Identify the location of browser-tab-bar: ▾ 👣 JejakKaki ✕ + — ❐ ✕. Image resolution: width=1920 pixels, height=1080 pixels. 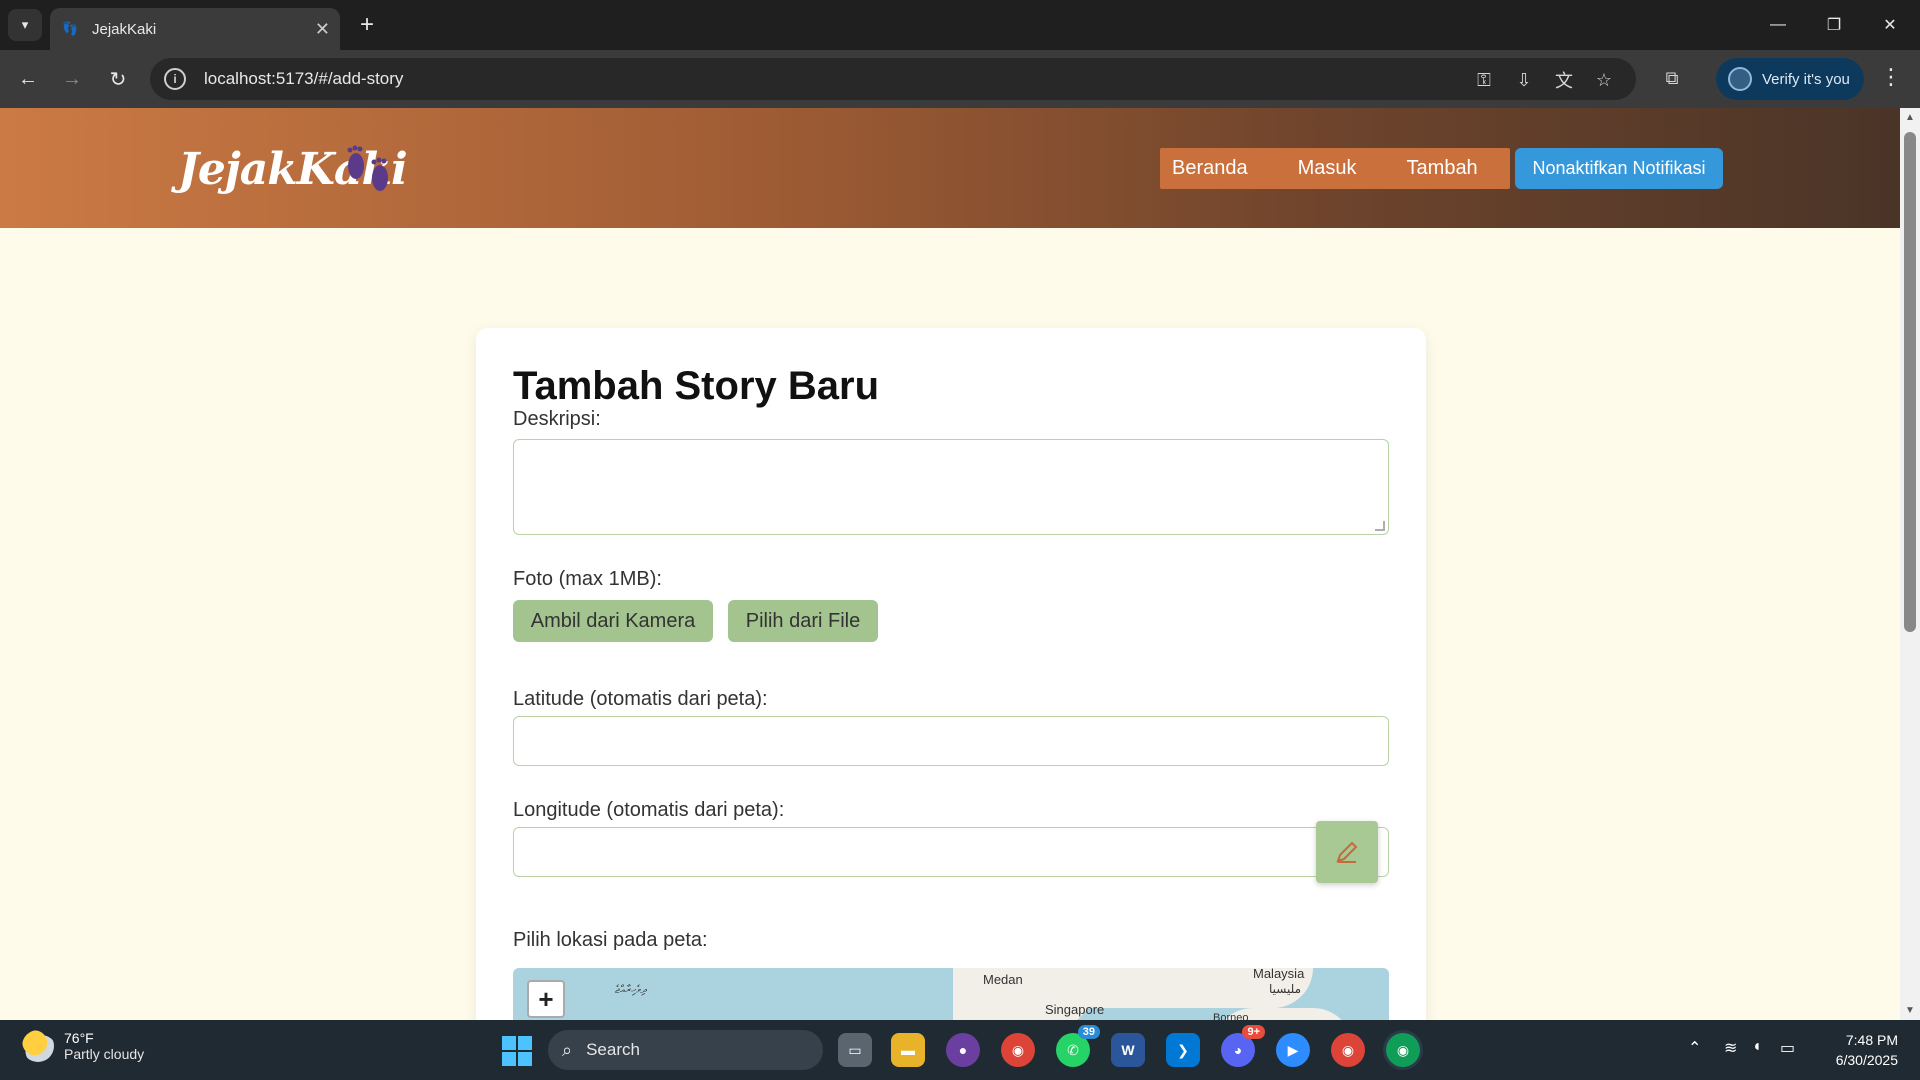
(960, 25).